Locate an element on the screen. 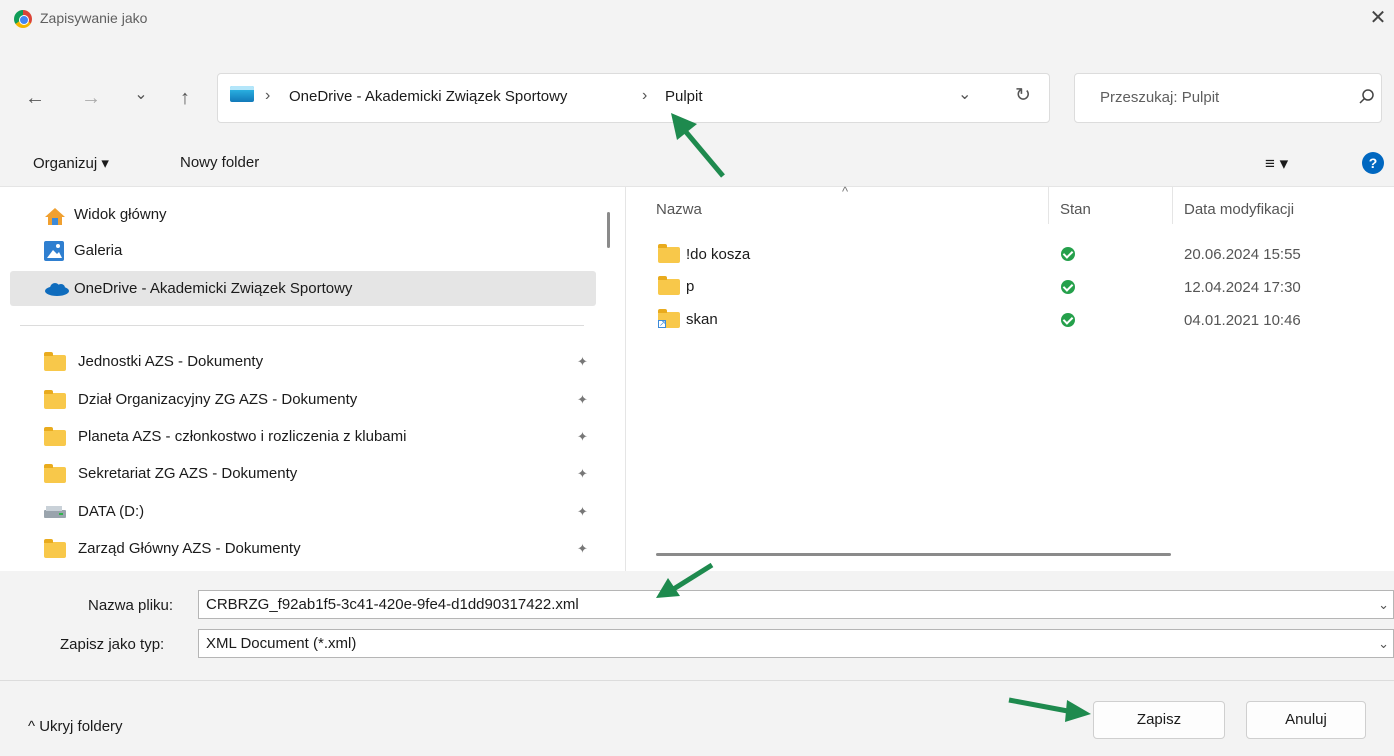 The image size is (1394, 756). breadcrumb-pulpit: Pulpit is located at coordinates (684, 96).